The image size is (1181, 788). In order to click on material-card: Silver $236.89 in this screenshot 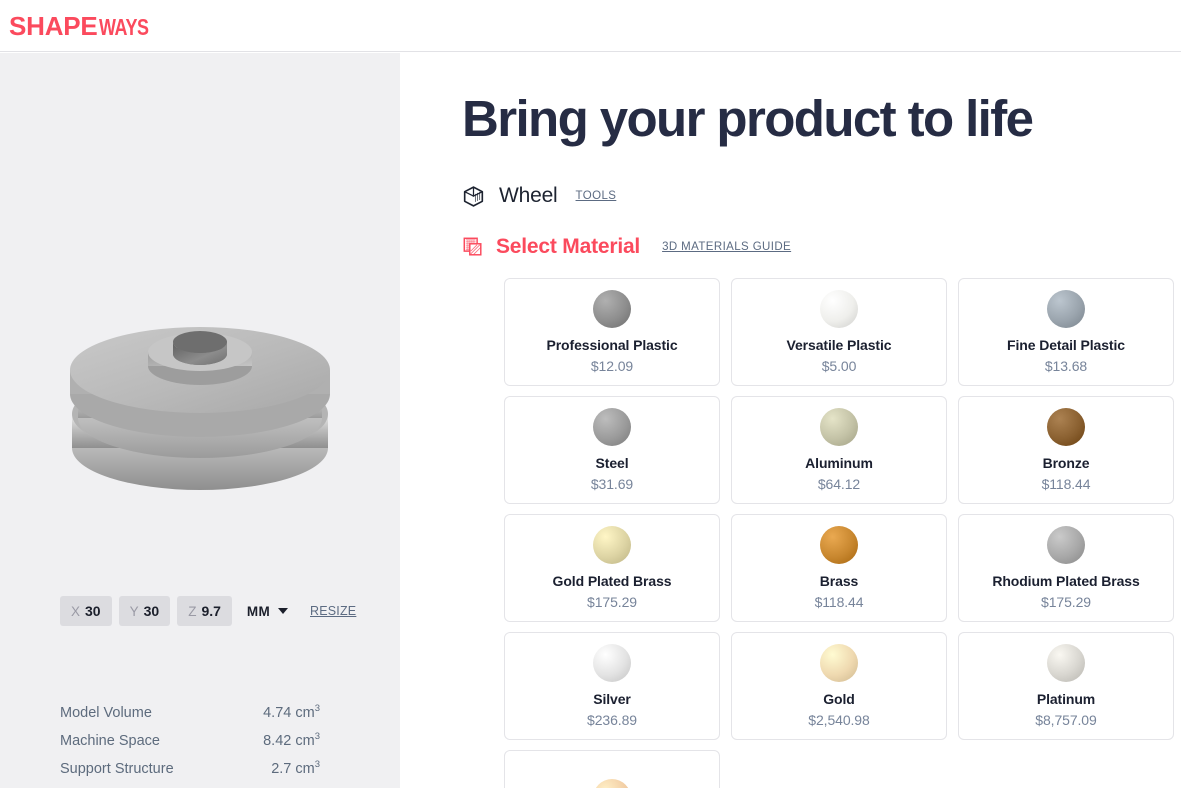, I will do `click(612, 686)`.